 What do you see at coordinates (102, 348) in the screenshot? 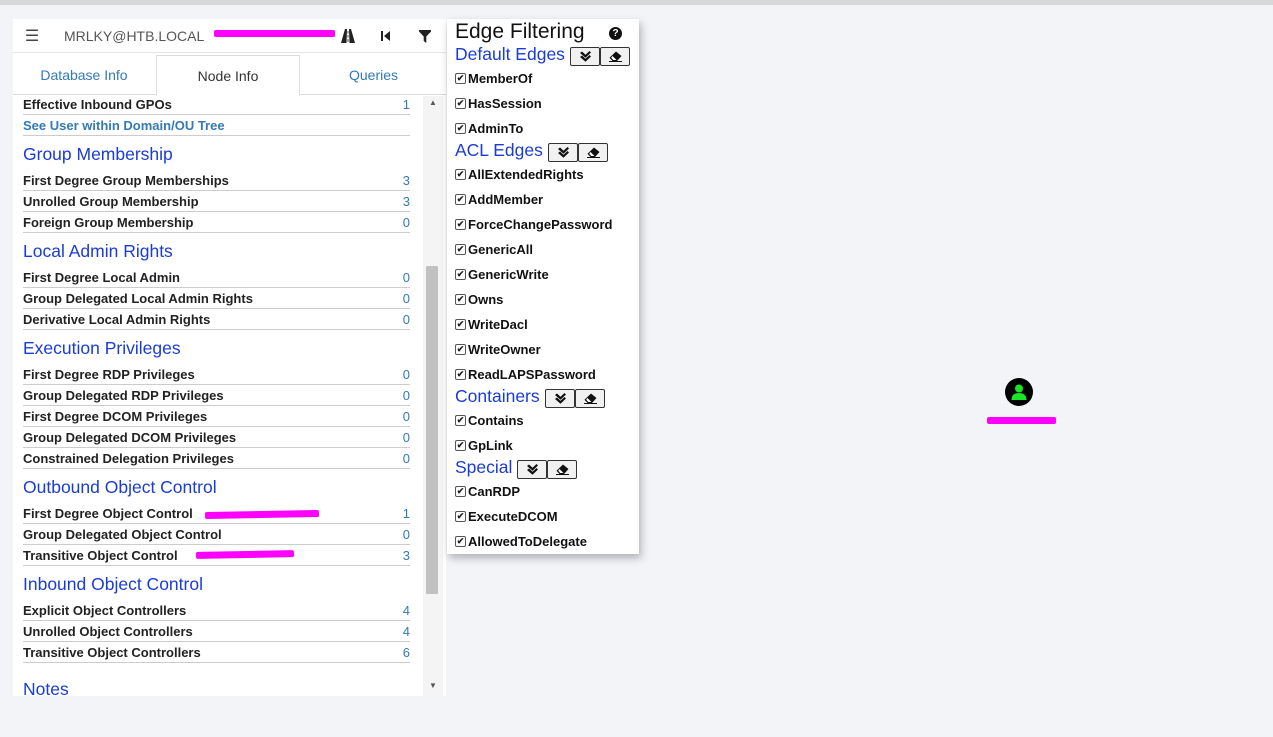
I see `section-title-execution-privileges: Execution Privileges` at bounding box center [102, 348].